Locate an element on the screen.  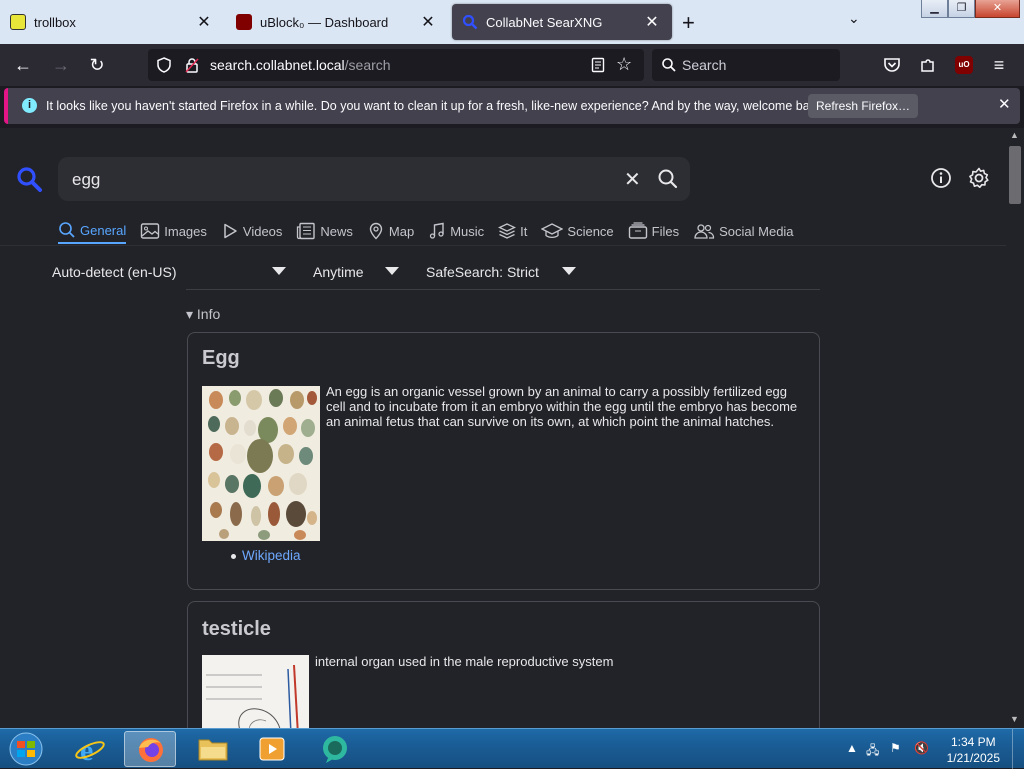
tab-music: Music is located at coordinates (456, 231).